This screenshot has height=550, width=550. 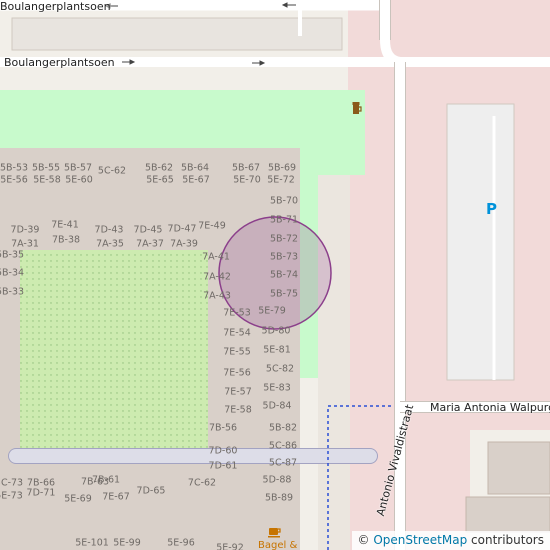 What do you see at coordinates (283, 446) in the screenshot?
I see `house-number-label: 5C-86` at bounding box center [283, 446].